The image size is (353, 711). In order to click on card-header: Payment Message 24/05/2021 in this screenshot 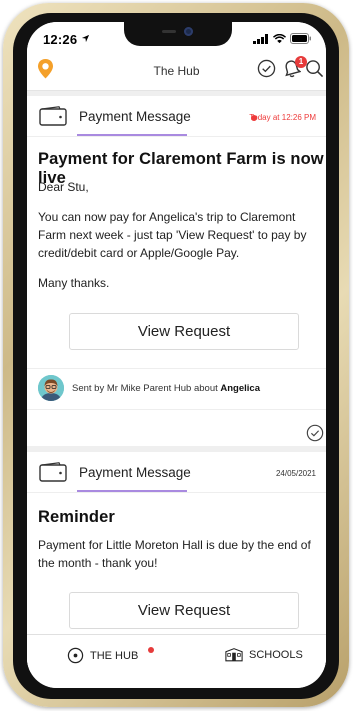, I will do `click(176, 472)`.